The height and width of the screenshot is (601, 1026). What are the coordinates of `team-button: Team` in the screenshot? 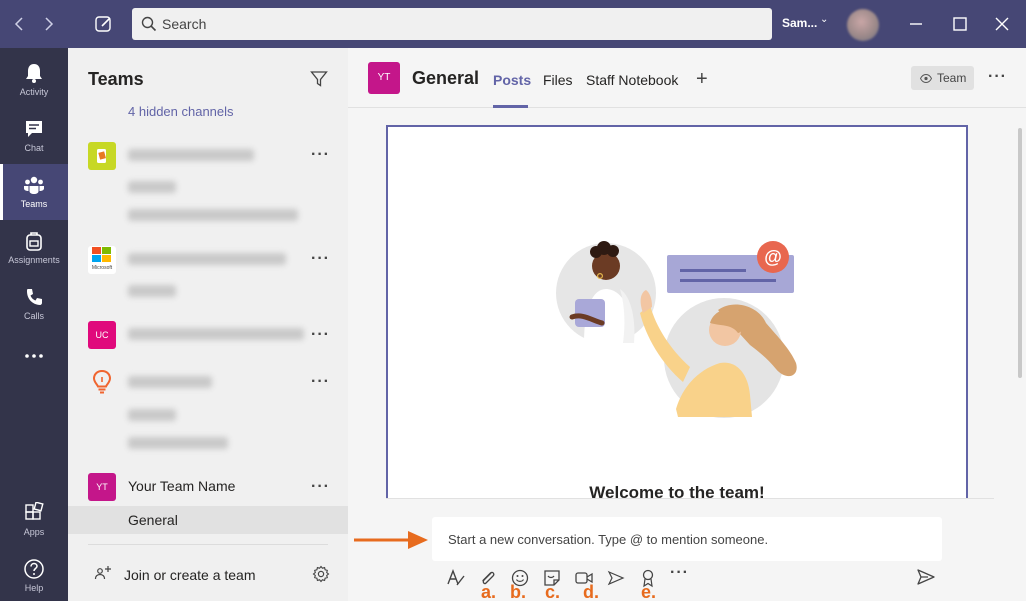 It's located at (942, 78).